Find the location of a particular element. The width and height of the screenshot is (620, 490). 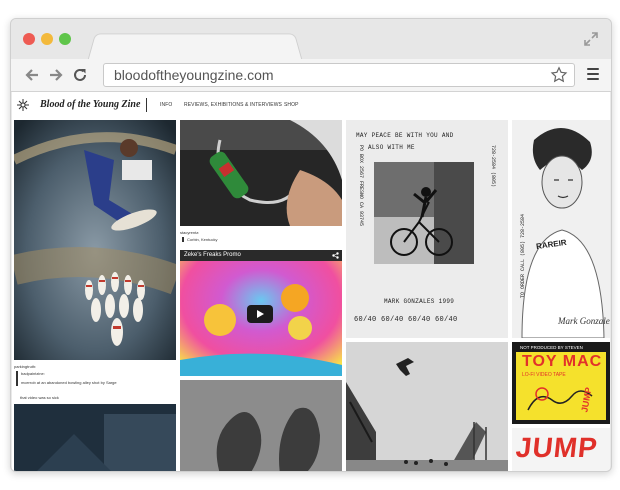

address-bar: bloodoftheyoungzine.com is located at coordinates (339, 75).